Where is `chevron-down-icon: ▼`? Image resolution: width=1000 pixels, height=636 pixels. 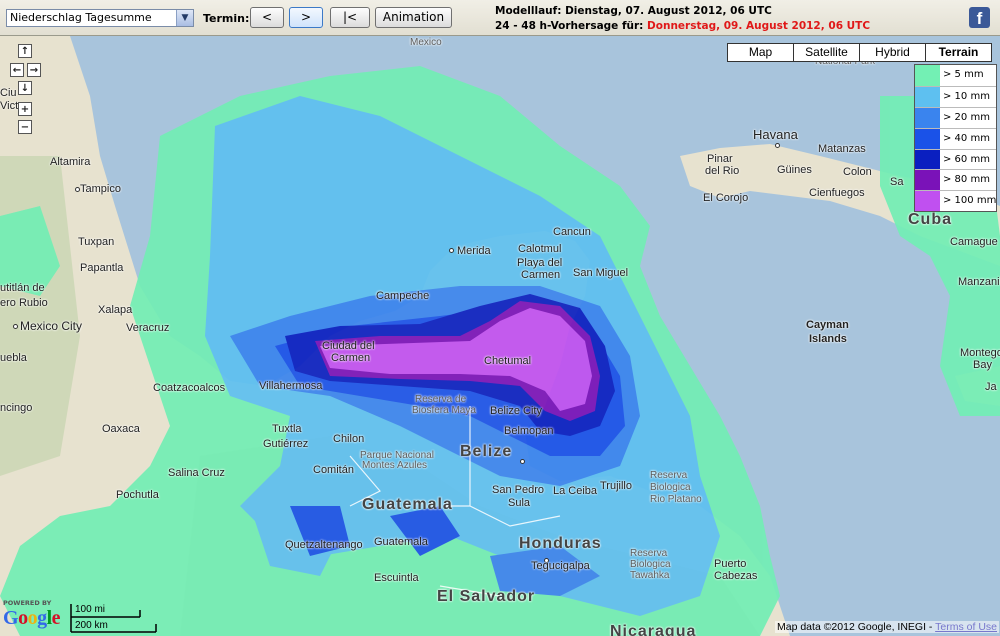 chevron-down-icon: ▼ is located at coordinates (184, 18).